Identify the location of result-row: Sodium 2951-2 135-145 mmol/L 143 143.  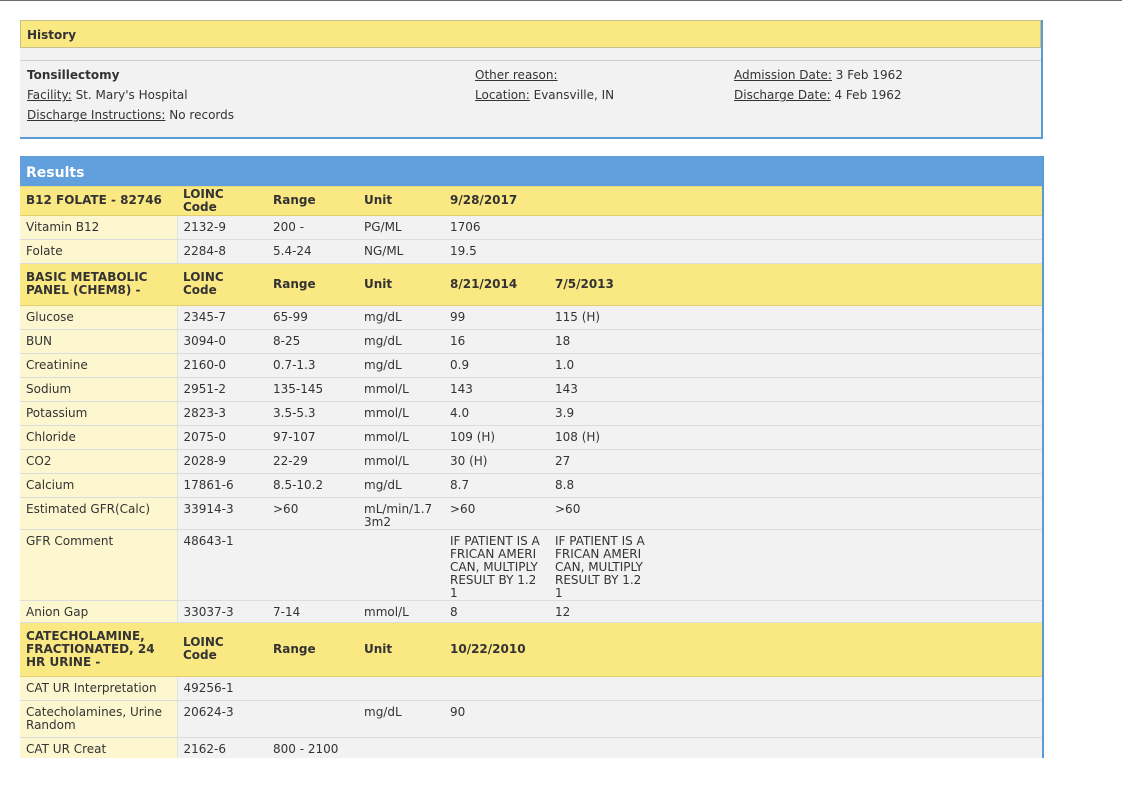
(531, 389).